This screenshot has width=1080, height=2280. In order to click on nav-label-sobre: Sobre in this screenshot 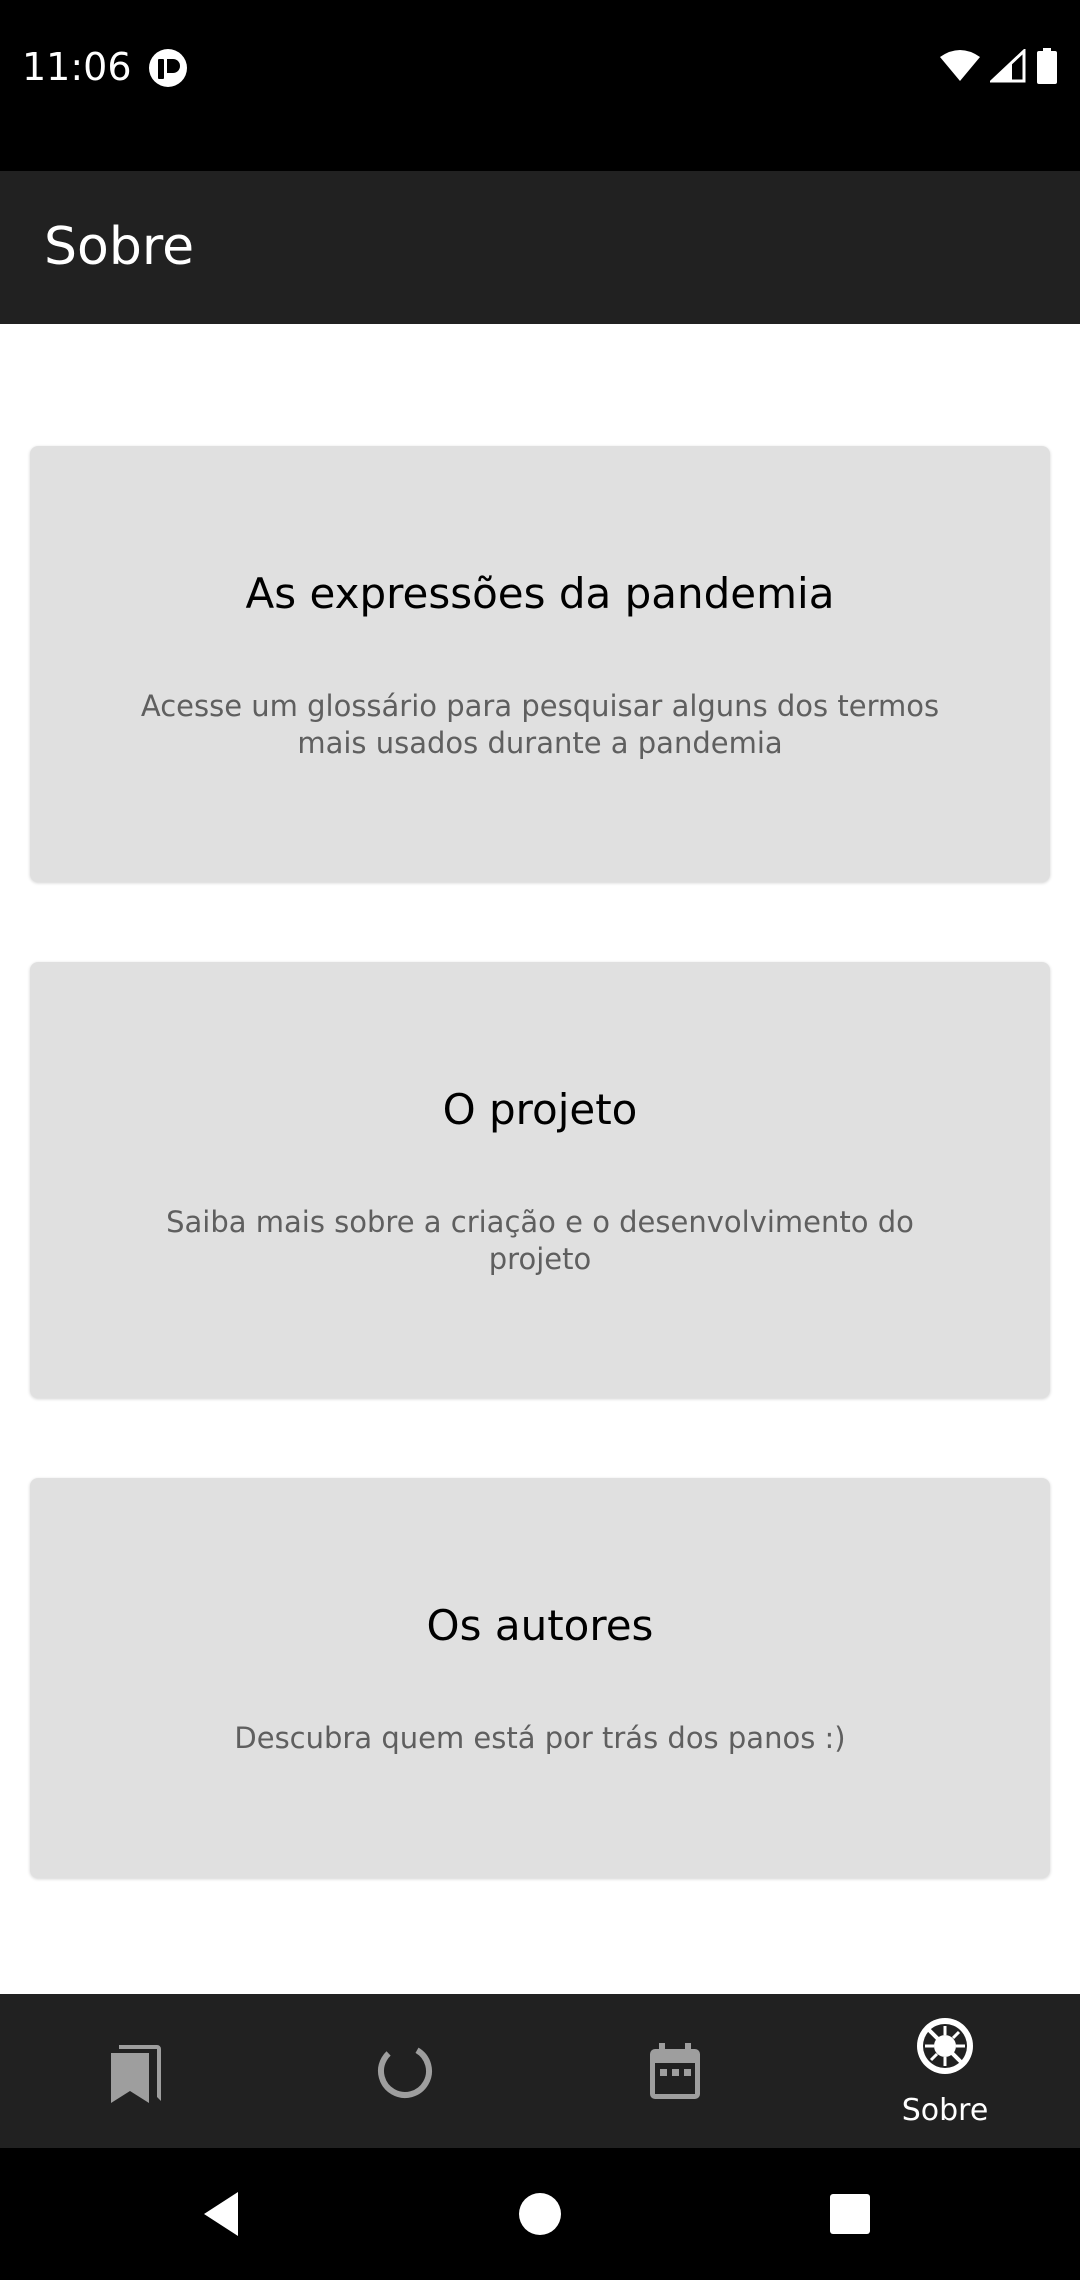, I will do `click(945, 2110)`.